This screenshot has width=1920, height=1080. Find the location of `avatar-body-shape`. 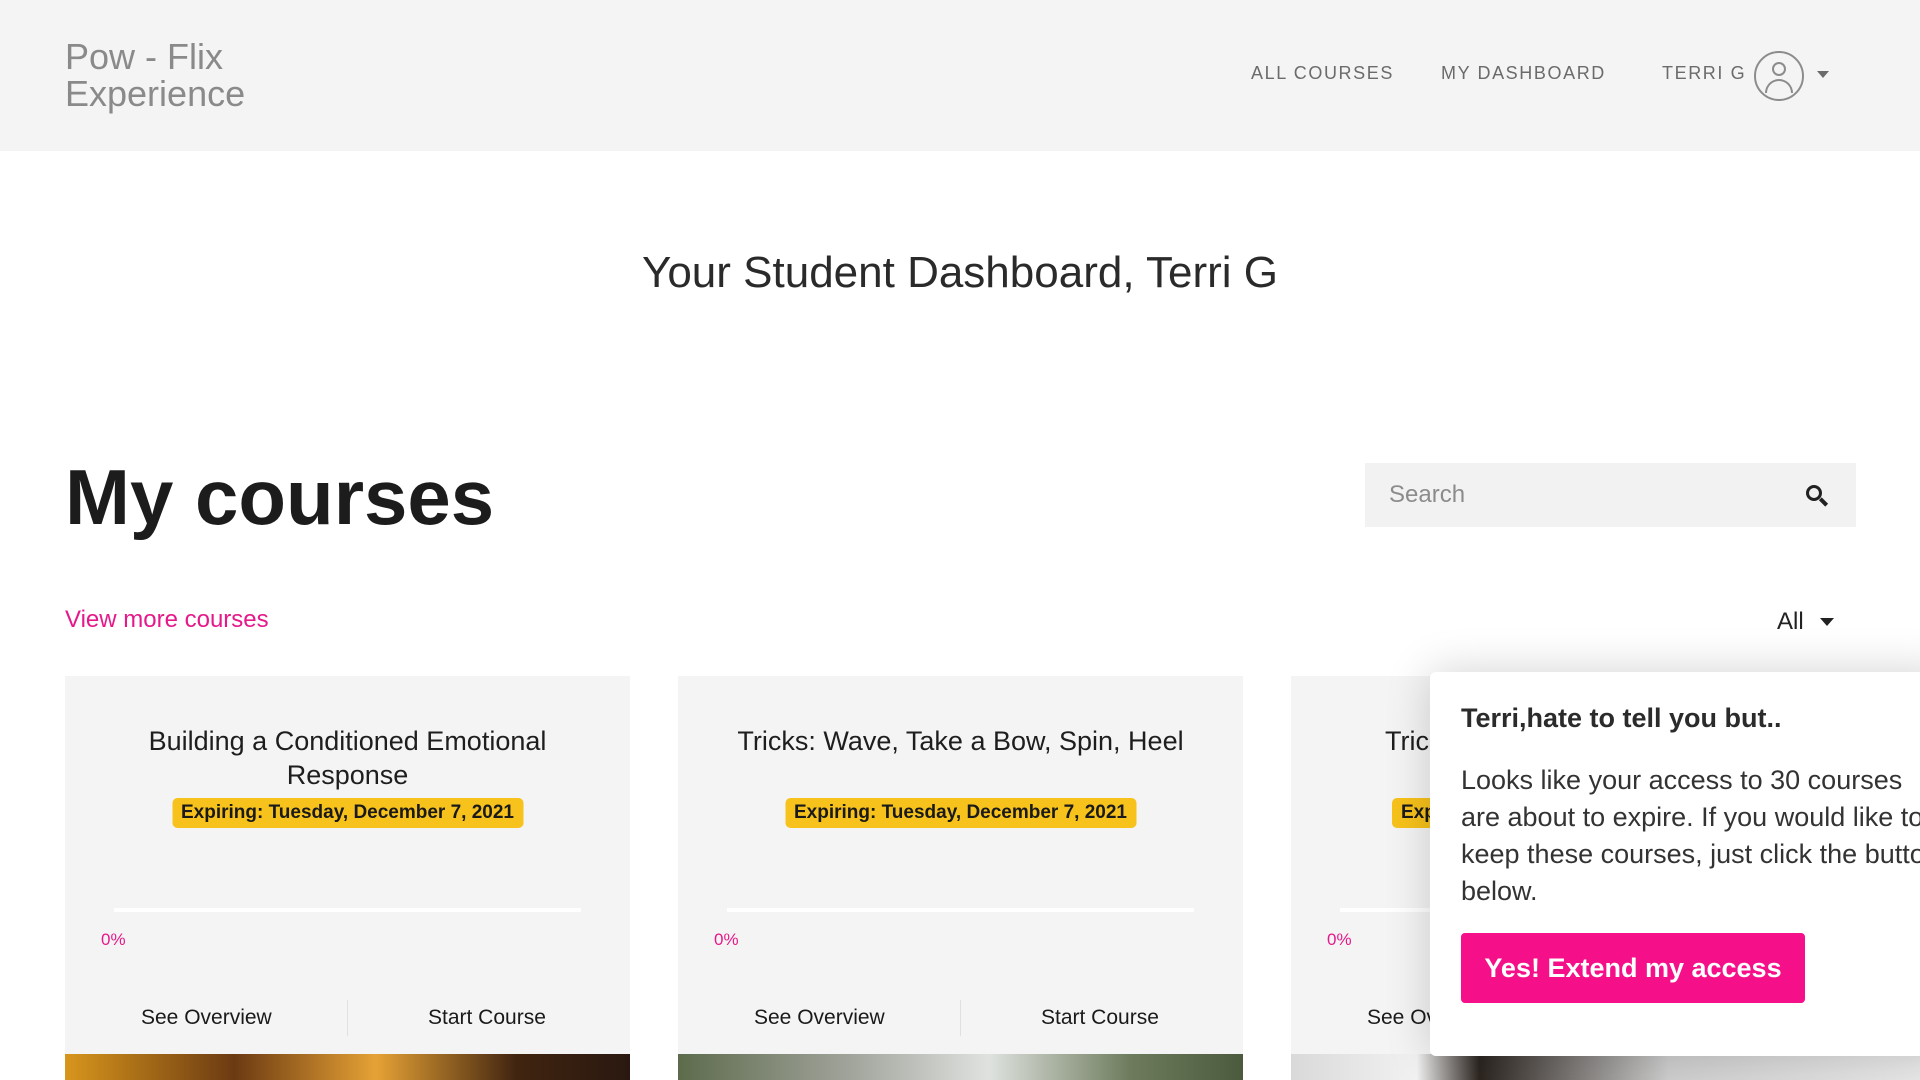

avatar-body-shape is located at coordinates (1779, 86).